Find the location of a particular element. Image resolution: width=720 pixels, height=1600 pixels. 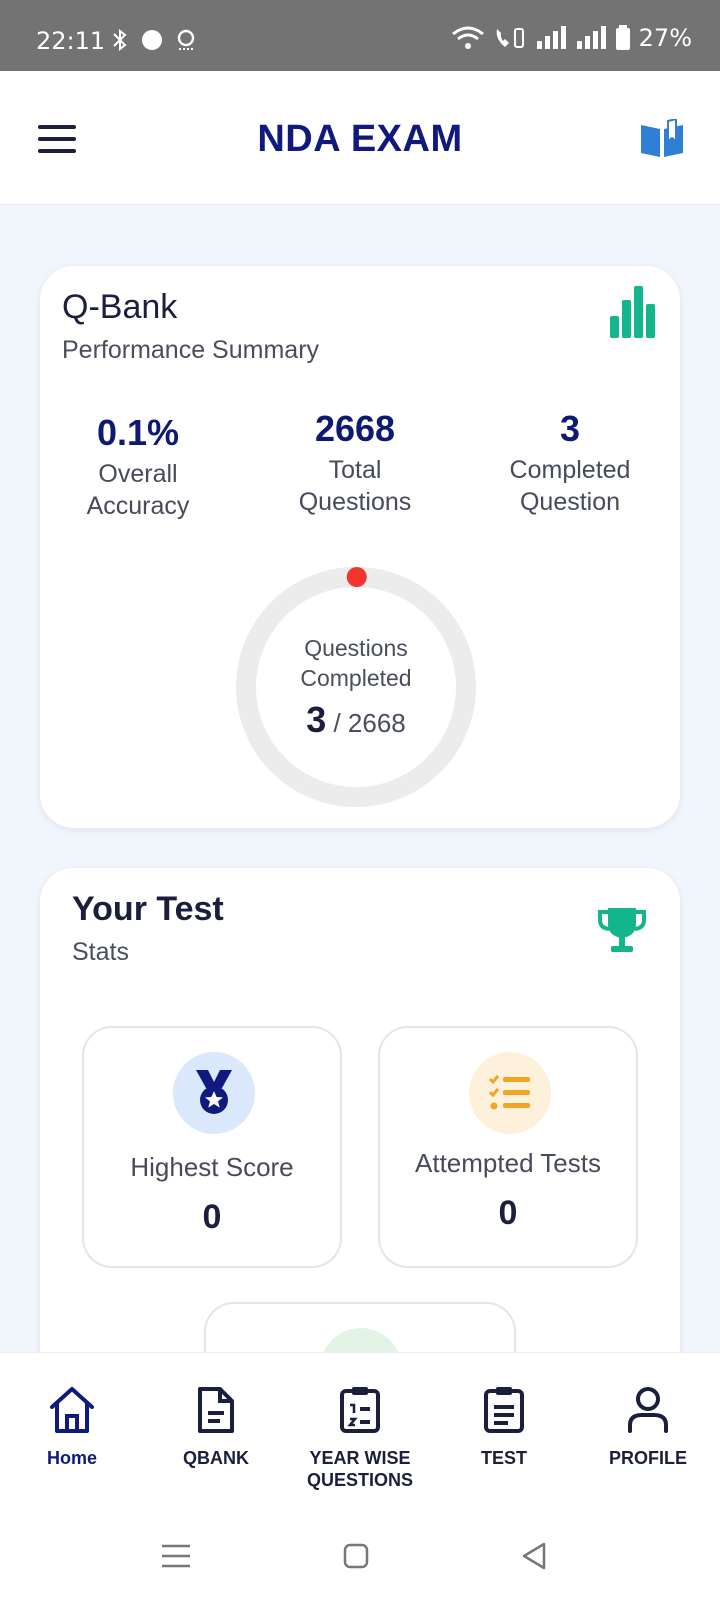

nav-profile: PROFILE is located at coordinates (648, 1427).